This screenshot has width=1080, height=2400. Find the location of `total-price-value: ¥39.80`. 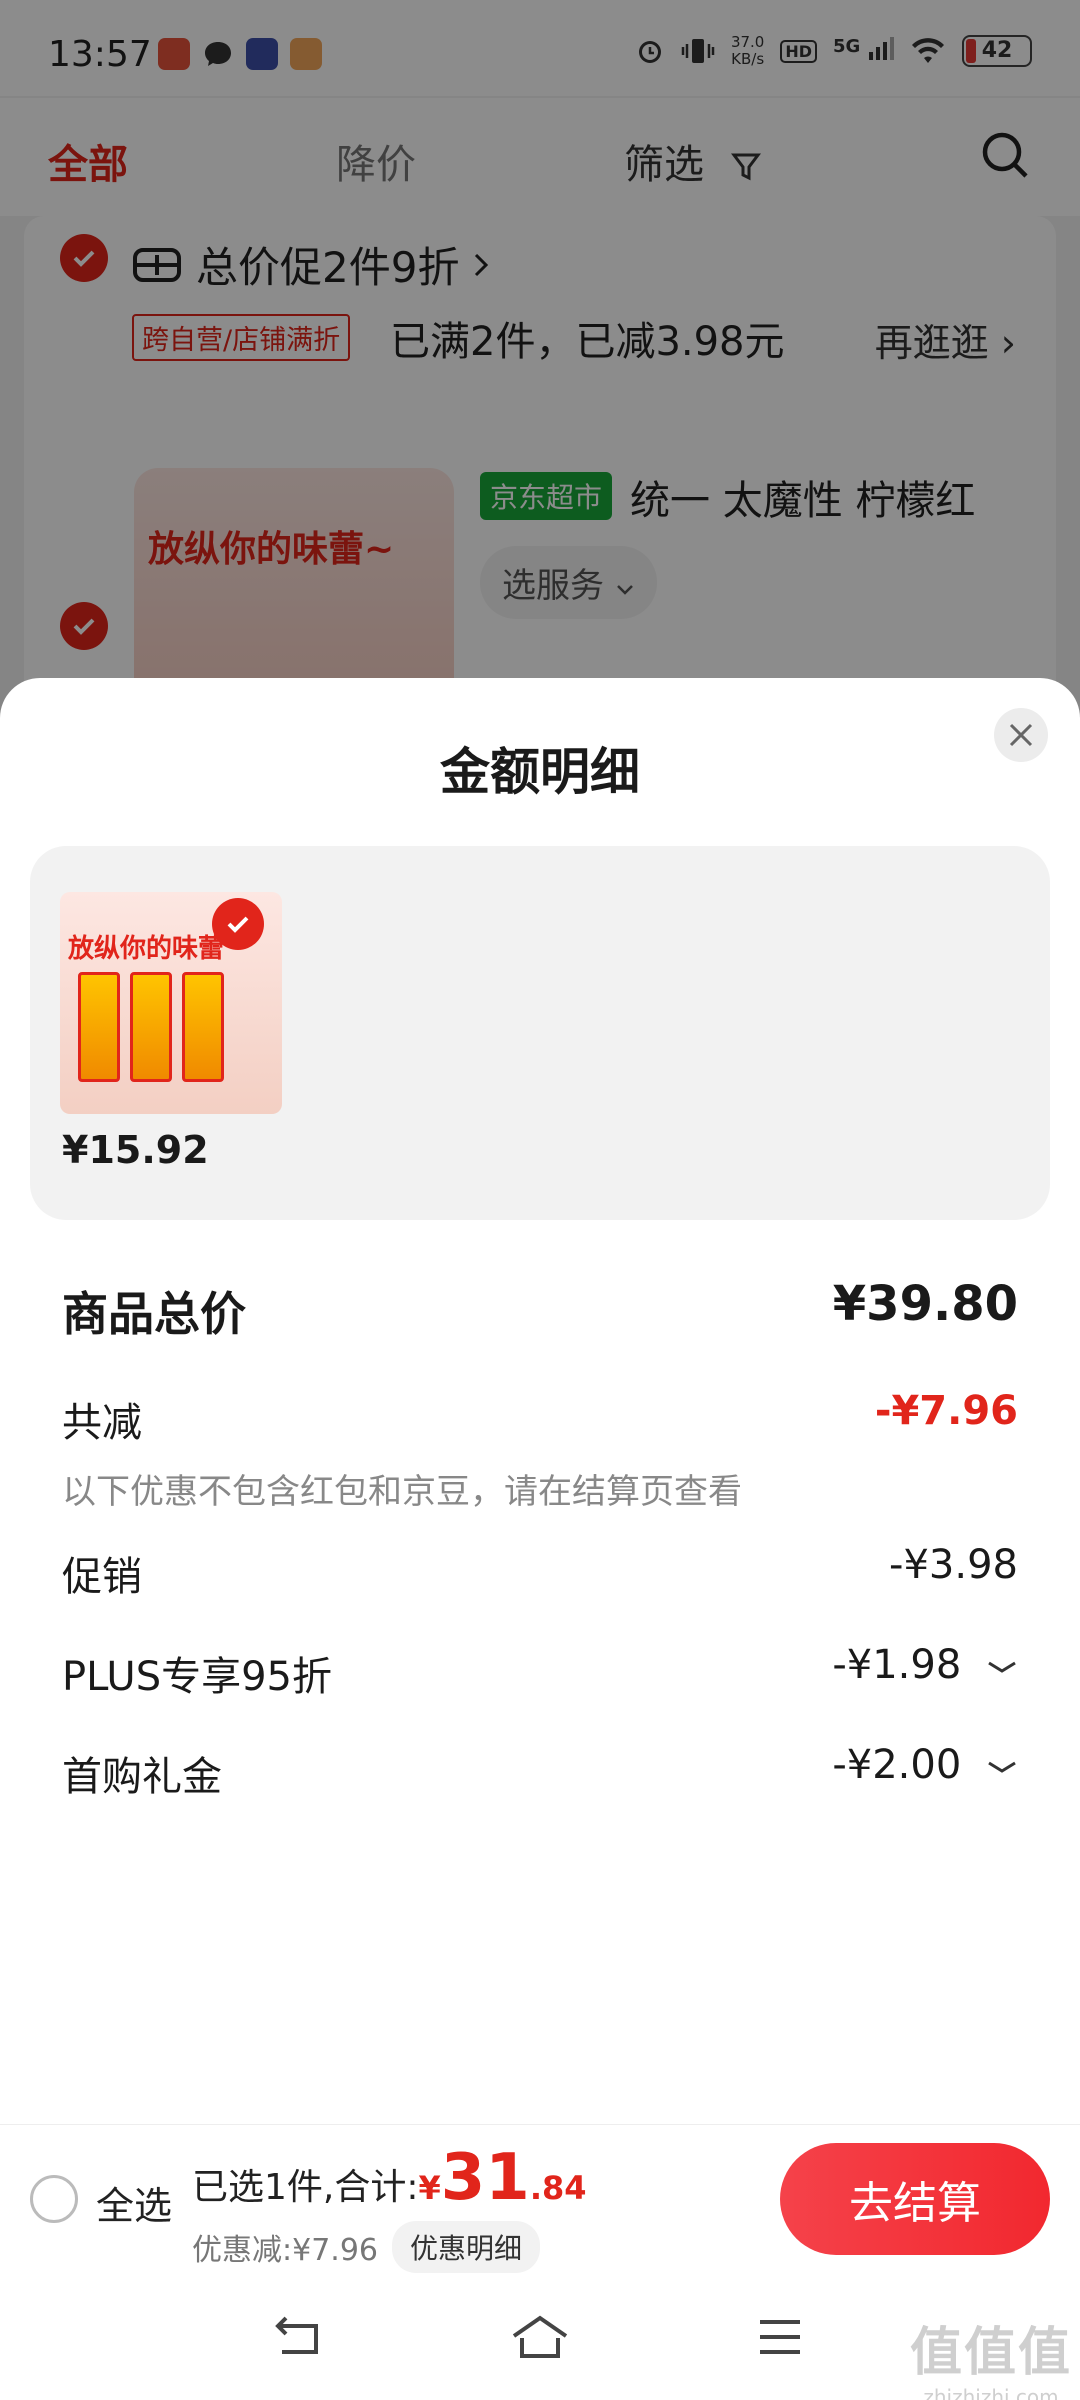

total-price-value: ¥39.80 is located at coordinates (925, 1304).